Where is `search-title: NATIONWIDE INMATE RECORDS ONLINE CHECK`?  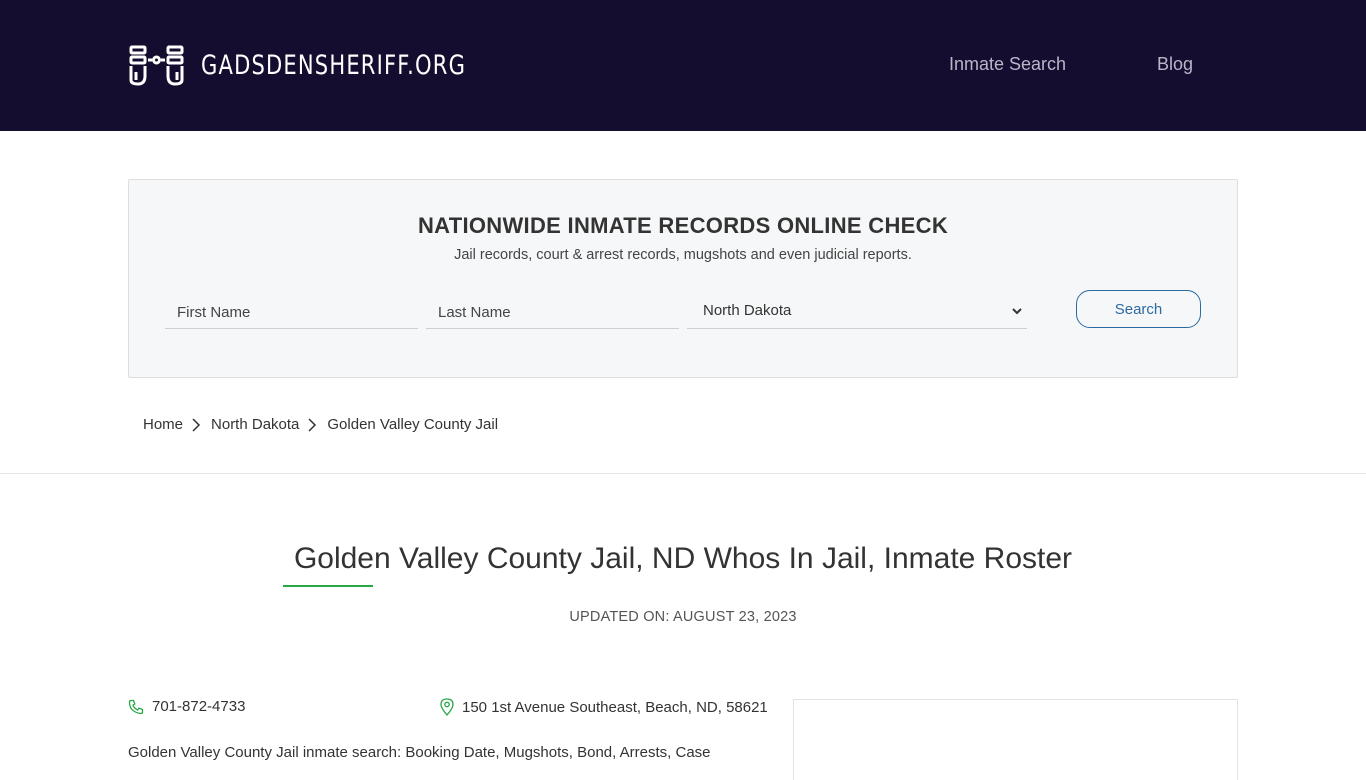
search-title: NATIONWIDE INMATE RECORDS ONLINE CHECK is located at coordinates (683, 225).